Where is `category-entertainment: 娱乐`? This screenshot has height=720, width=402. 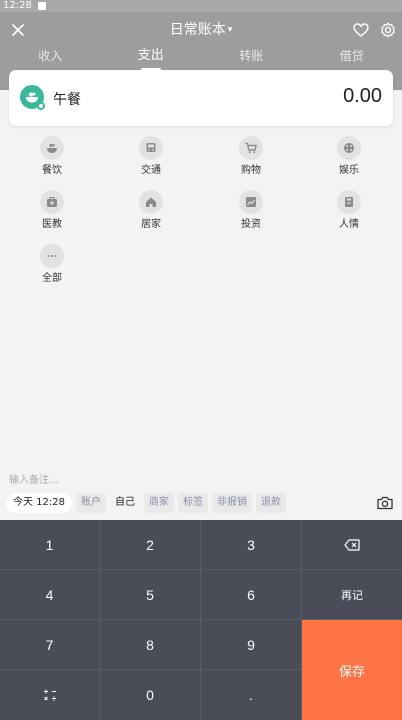 category-entertainment: 娱乐 is located at coordinates (349, 156).